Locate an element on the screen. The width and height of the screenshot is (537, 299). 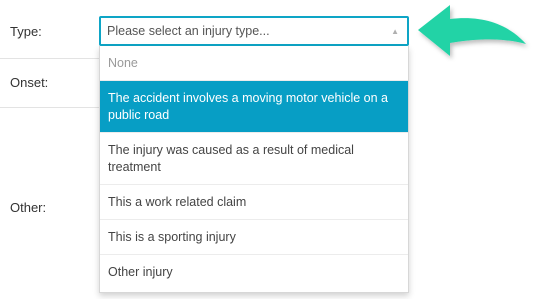
option-other-injury: Other injury is located at coordinates (254, 272).